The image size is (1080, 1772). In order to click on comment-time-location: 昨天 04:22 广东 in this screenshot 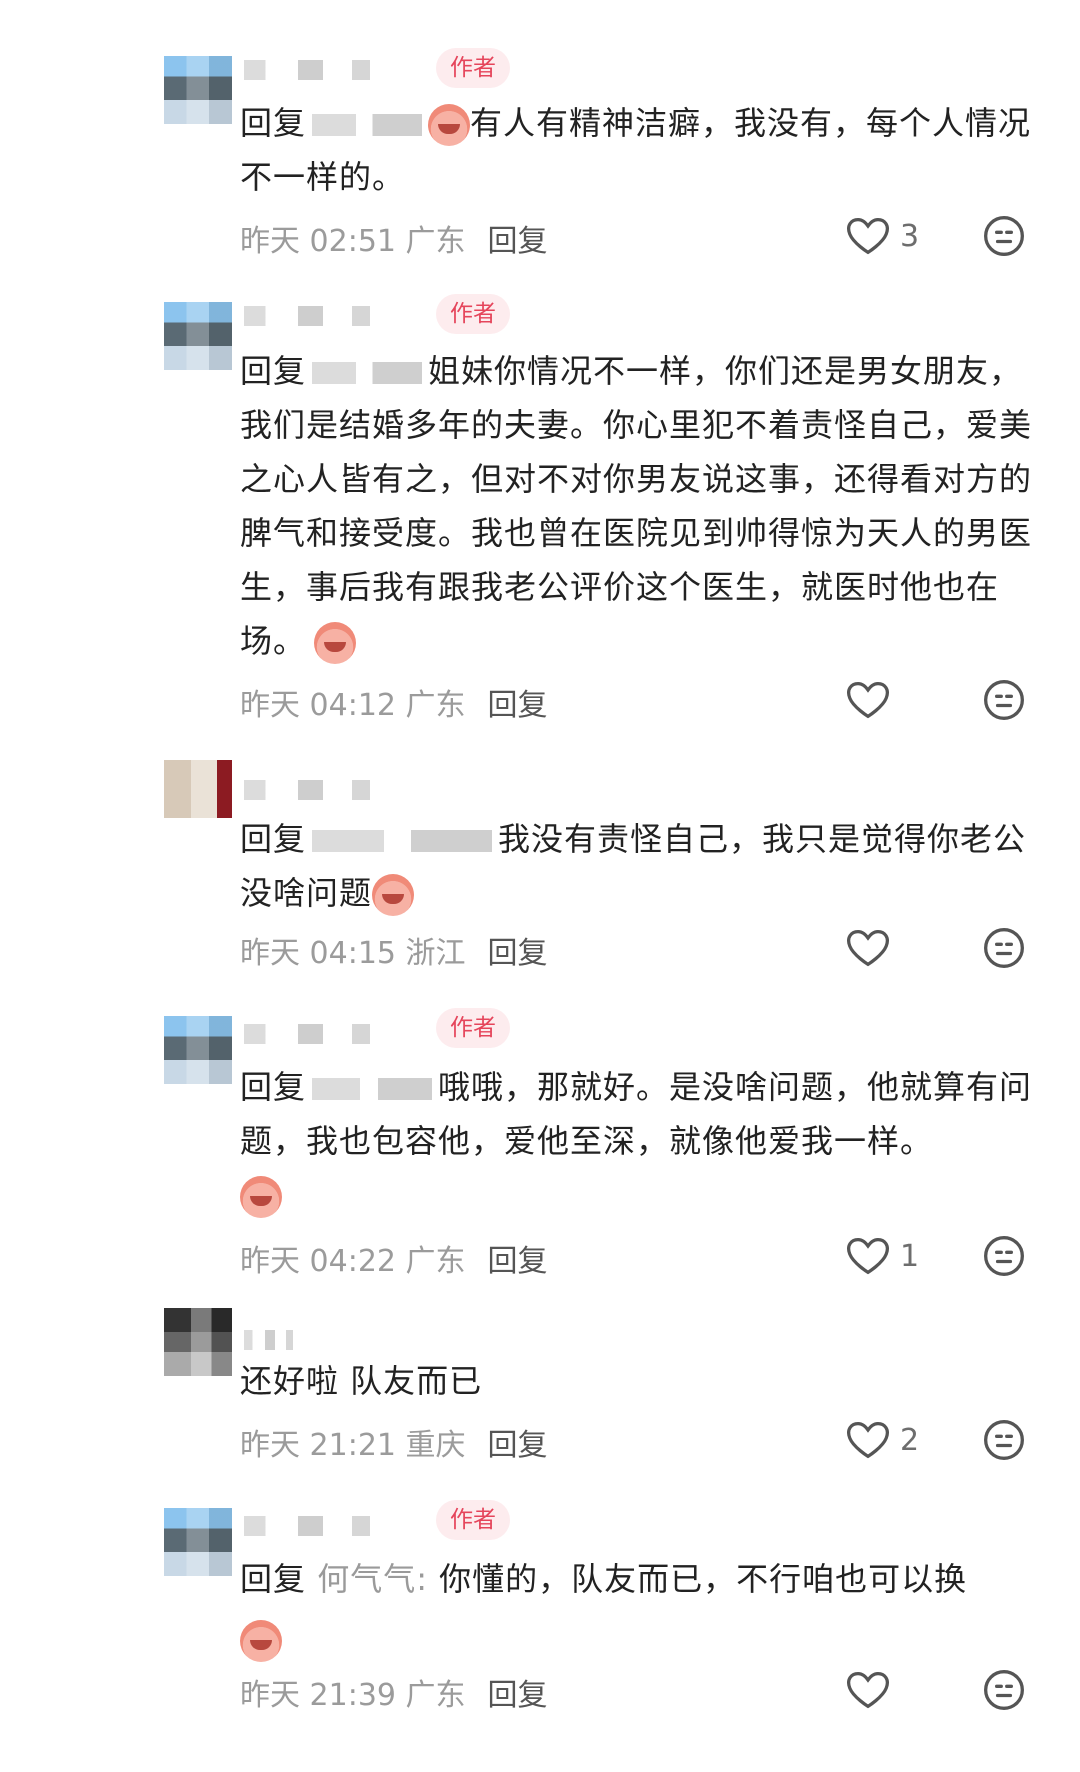, I will do `click(353, 1261)`.